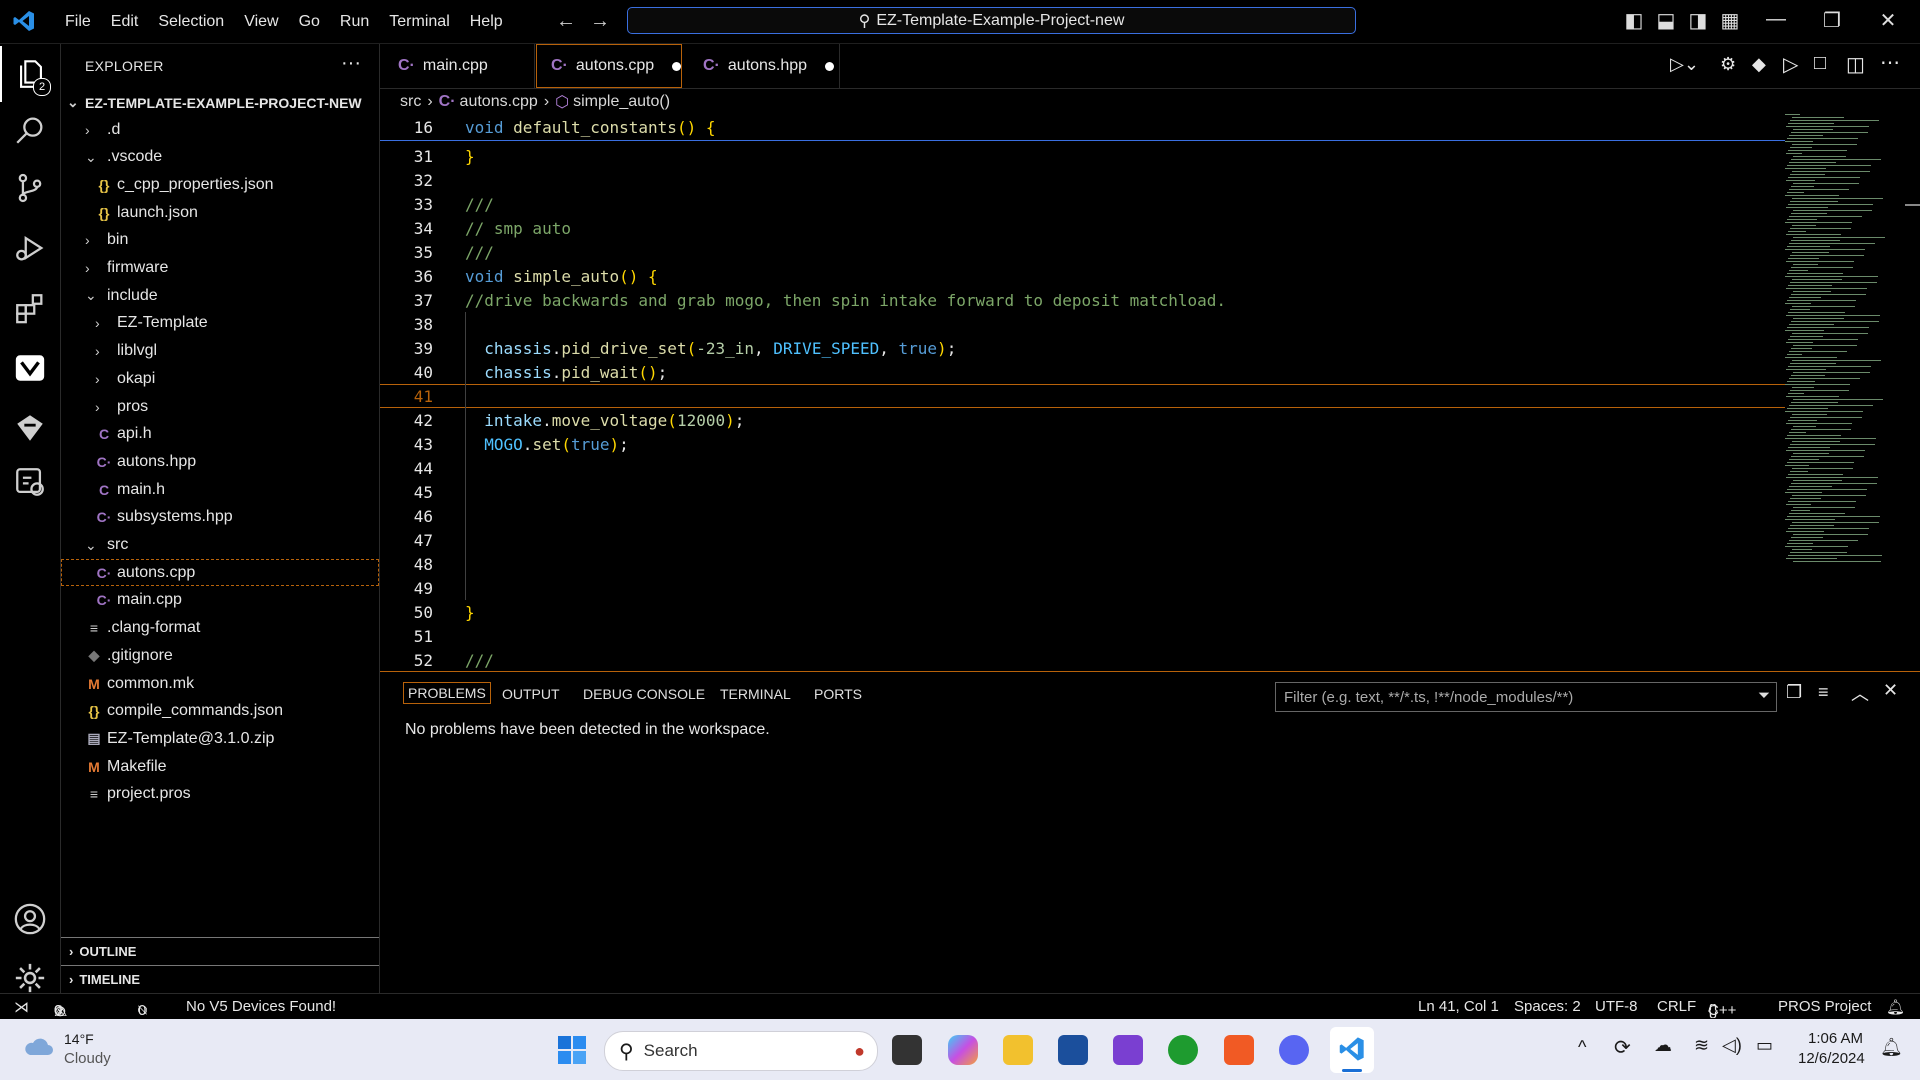 This screenshot has width=1920, height=1080. What do you see at coordinates (21, 1007) in the screenshot?
I see `remote-icon: ⋊` at bounding box center [21, 1007].